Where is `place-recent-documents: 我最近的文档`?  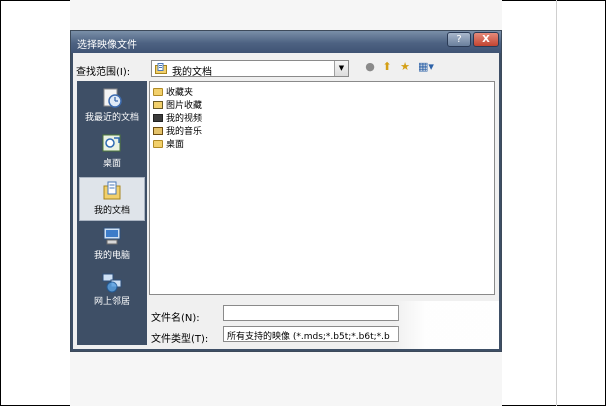 place-recent-documents: 我最近的文档 is located at coordinates (112, 107).